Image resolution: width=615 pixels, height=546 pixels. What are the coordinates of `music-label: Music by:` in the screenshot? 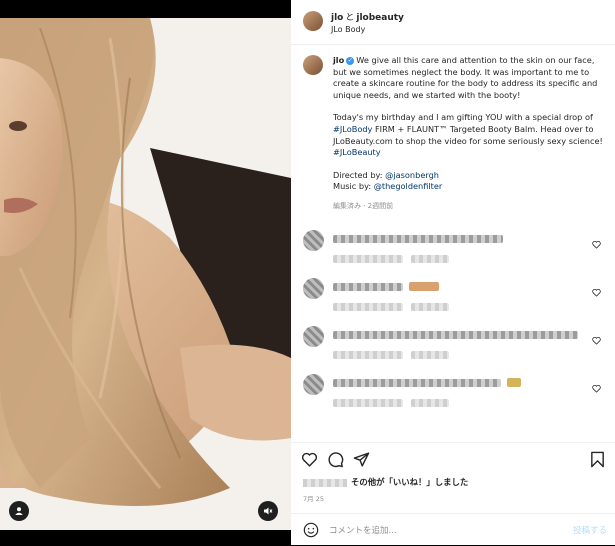 It's located at (353, 186).